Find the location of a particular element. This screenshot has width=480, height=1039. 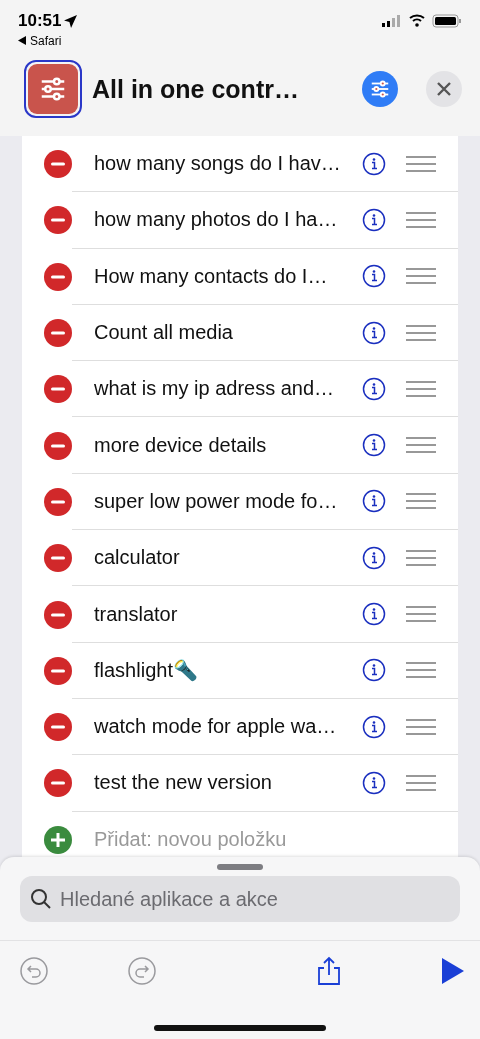

sliders-icon is located at coordinates (380, 89).